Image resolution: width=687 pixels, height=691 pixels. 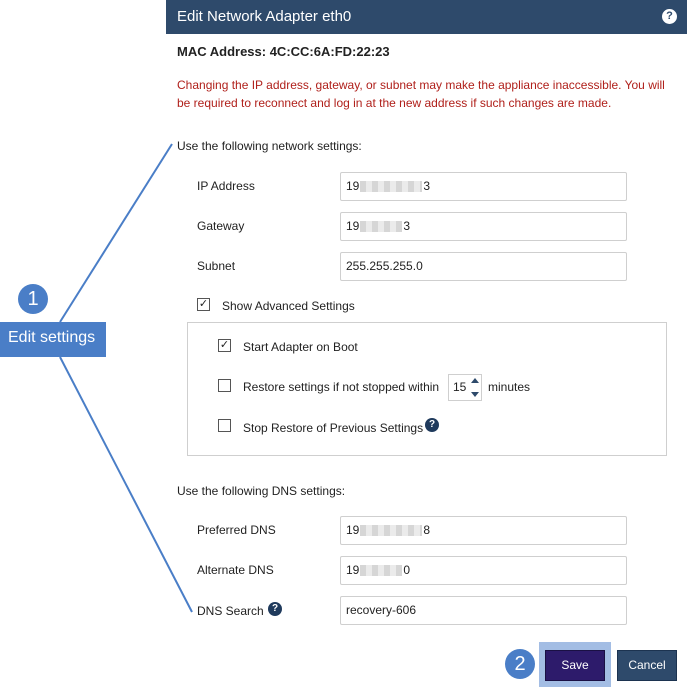 I want to click on ip-address-label: IP Address, so click(x=226, y=186).